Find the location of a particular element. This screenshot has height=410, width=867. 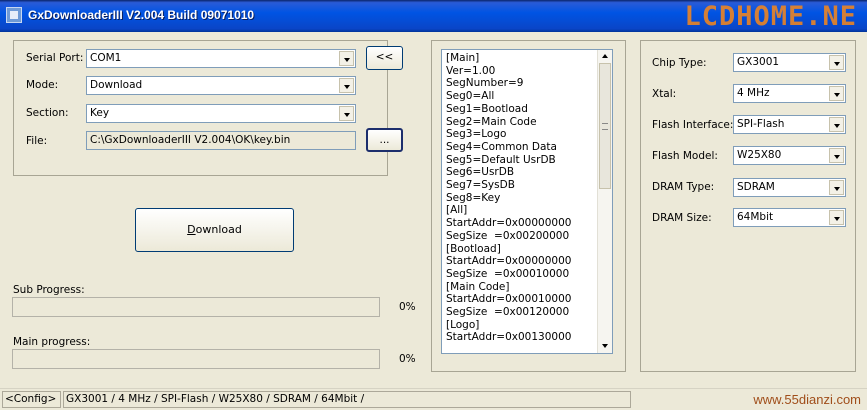

mode-label: Mode: is located at coordinates (42, 85).